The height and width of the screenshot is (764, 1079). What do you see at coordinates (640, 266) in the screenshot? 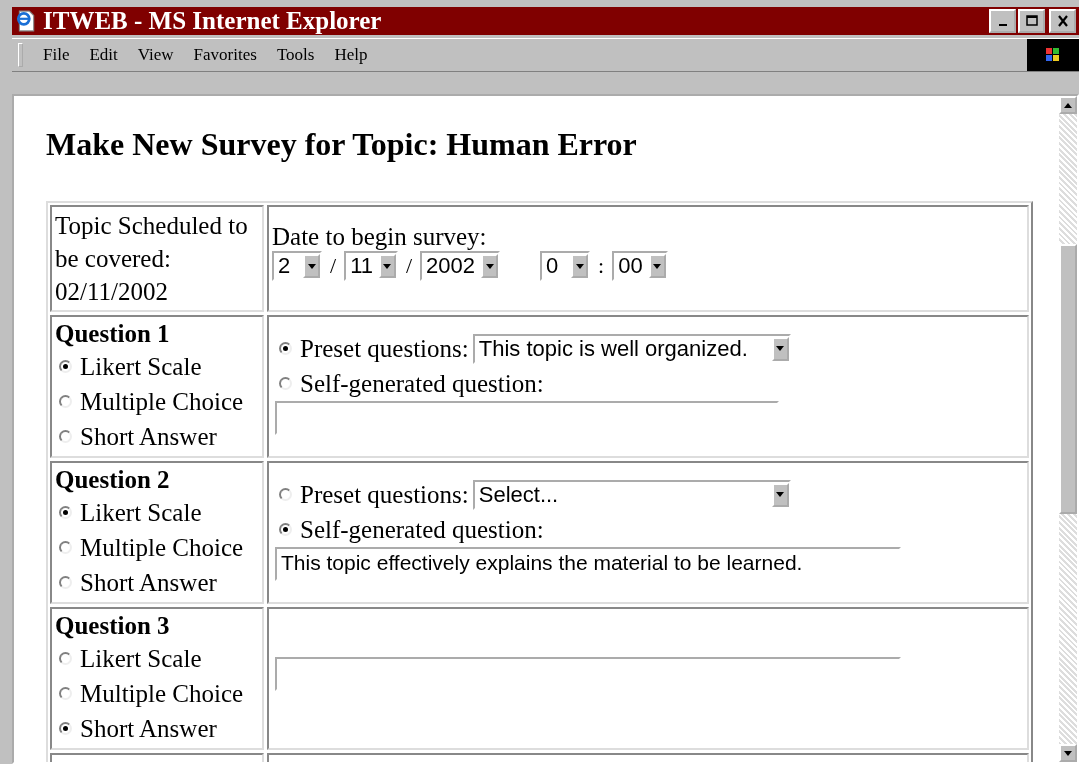
I see `date-dropdown: 00` at bounding box center [640, 266].